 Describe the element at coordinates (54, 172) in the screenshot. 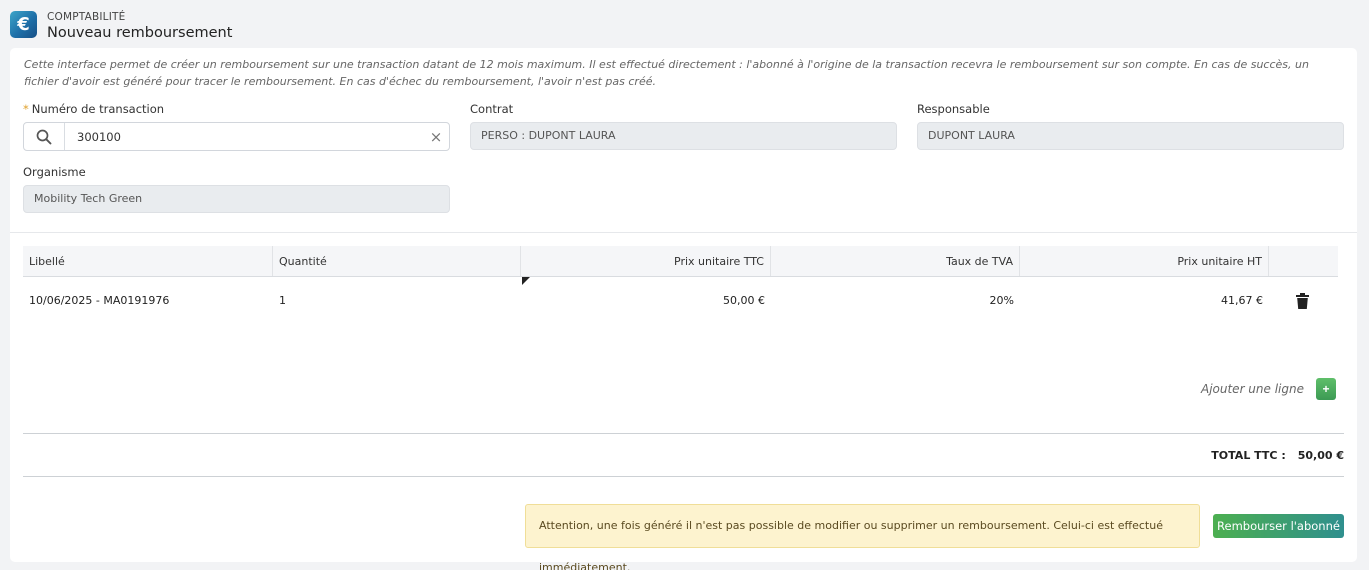

I see `organisme-label: Organisme` at that location.